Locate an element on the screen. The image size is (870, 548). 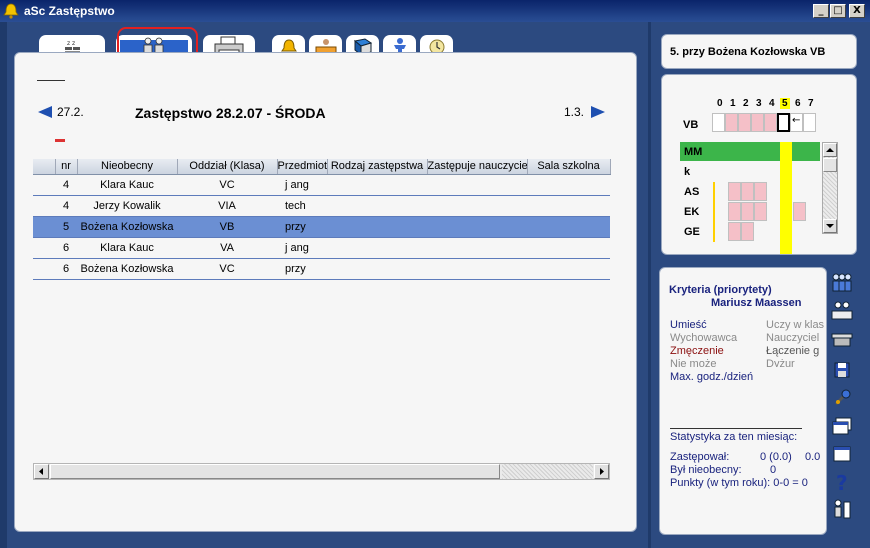
table-row: 6 Bożena Kozłowska VC przy is located at coordinates (321, 269).